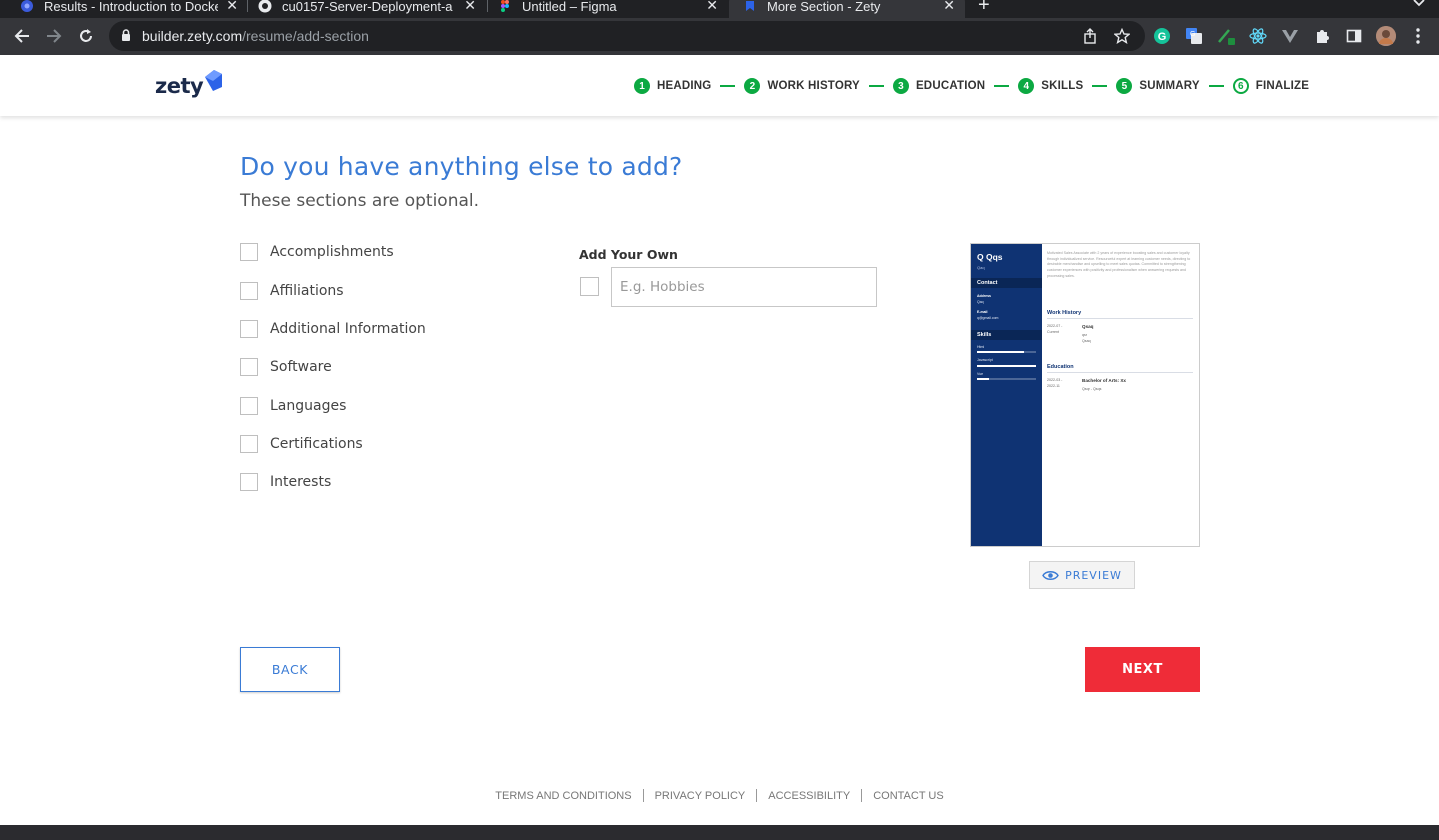 This screenshot has width=1439, height=840. I want to click on step-education: 3 EDUCATION, so click(938, 86).